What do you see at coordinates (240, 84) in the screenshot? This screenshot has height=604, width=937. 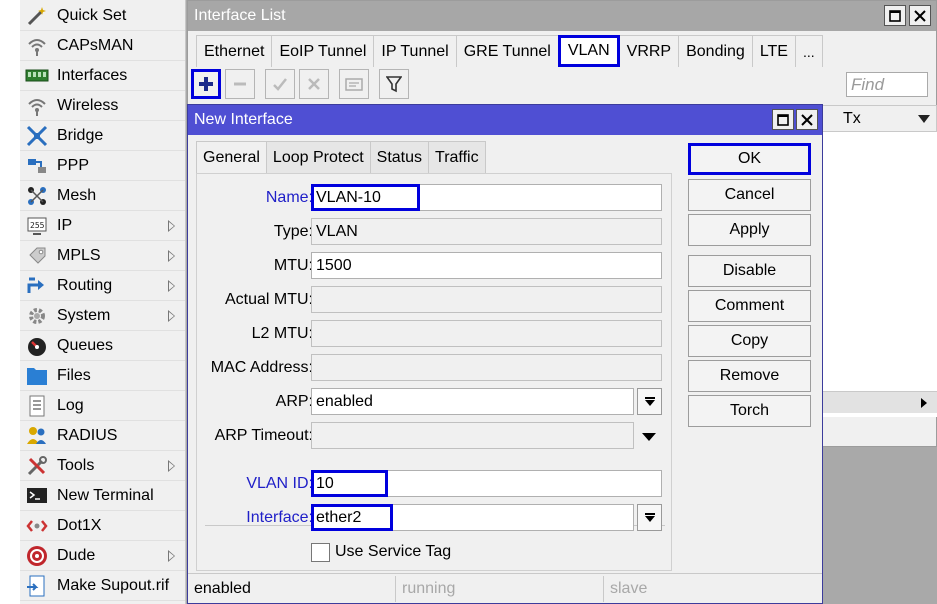 I see `remove-button` at bounding box center [240, 84].